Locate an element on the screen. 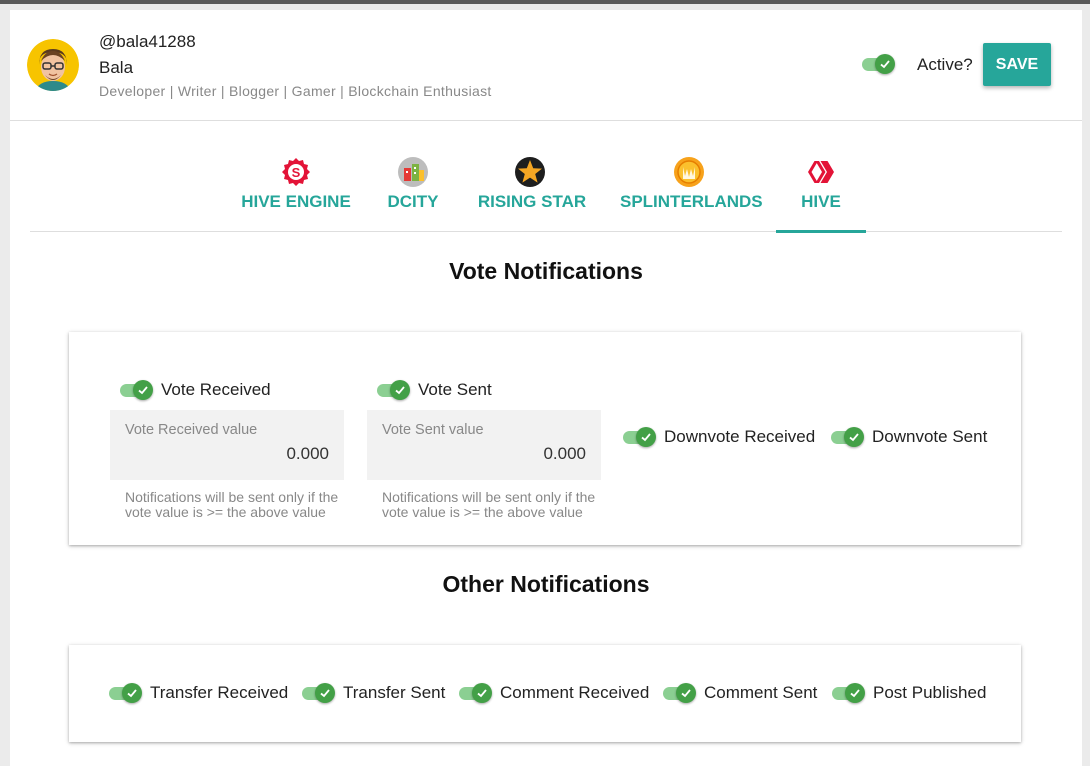 This screenshot has width=1090, height=766. rising-star-icon is located at coordinates (530, 172).